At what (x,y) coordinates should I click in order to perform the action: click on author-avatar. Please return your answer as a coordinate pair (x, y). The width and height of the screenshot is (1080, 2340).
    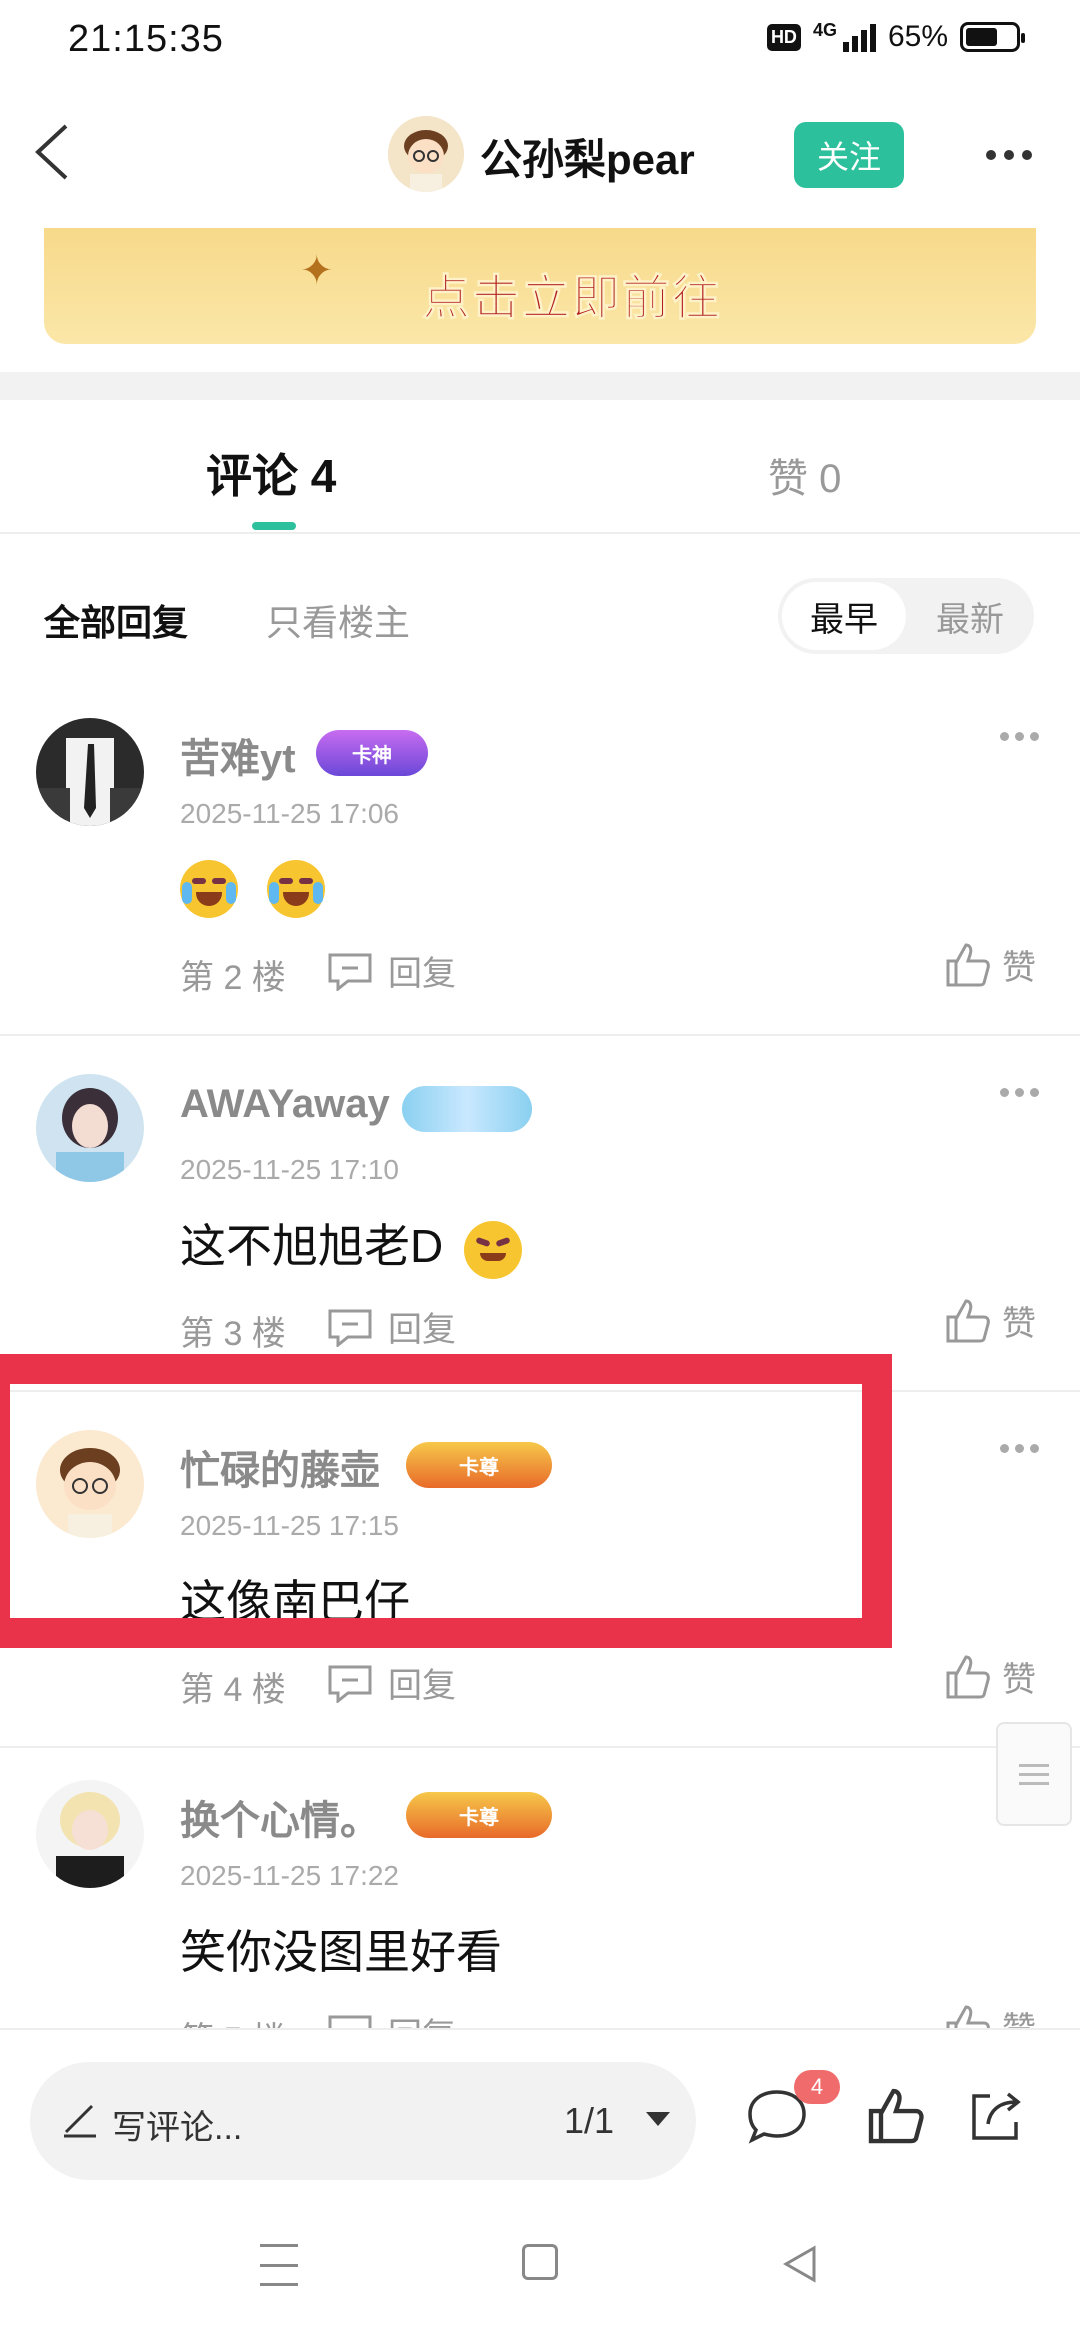
    Looking at the image, I should click on (426, 154).